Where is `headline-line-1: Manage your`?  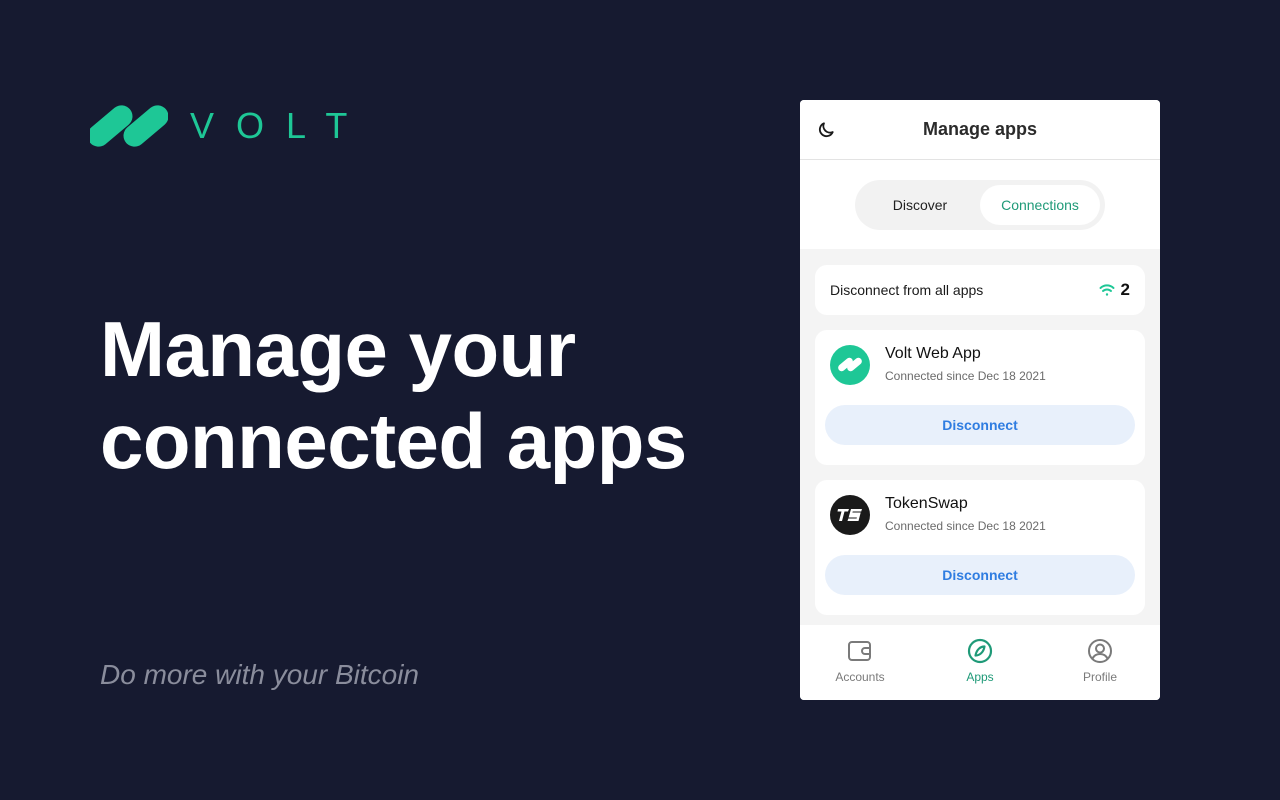
headline-line-1: Manage your is located at coordinates (338, 349).